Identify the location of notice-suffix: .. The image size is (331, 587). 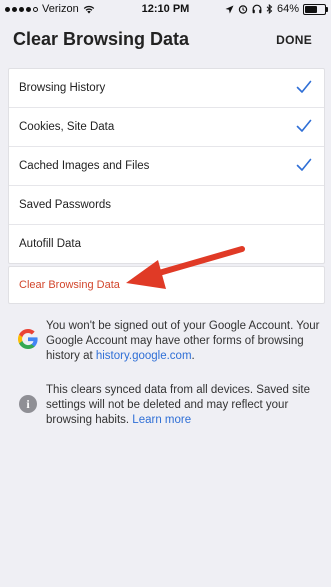
(193, 356).